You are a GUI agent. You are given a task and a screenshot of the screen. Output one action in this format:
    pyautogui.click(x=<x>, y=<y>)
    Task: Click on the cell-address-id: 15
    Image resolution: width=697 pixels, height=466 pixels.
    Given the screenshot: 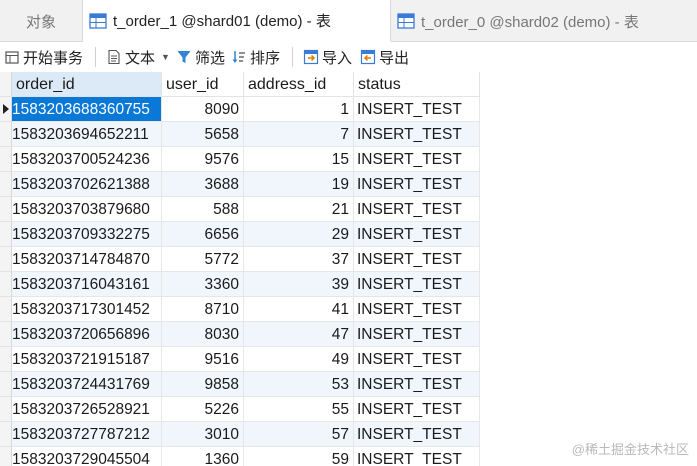 What is the action you would take?
    pyautogui.click(x=299, y=159)
    